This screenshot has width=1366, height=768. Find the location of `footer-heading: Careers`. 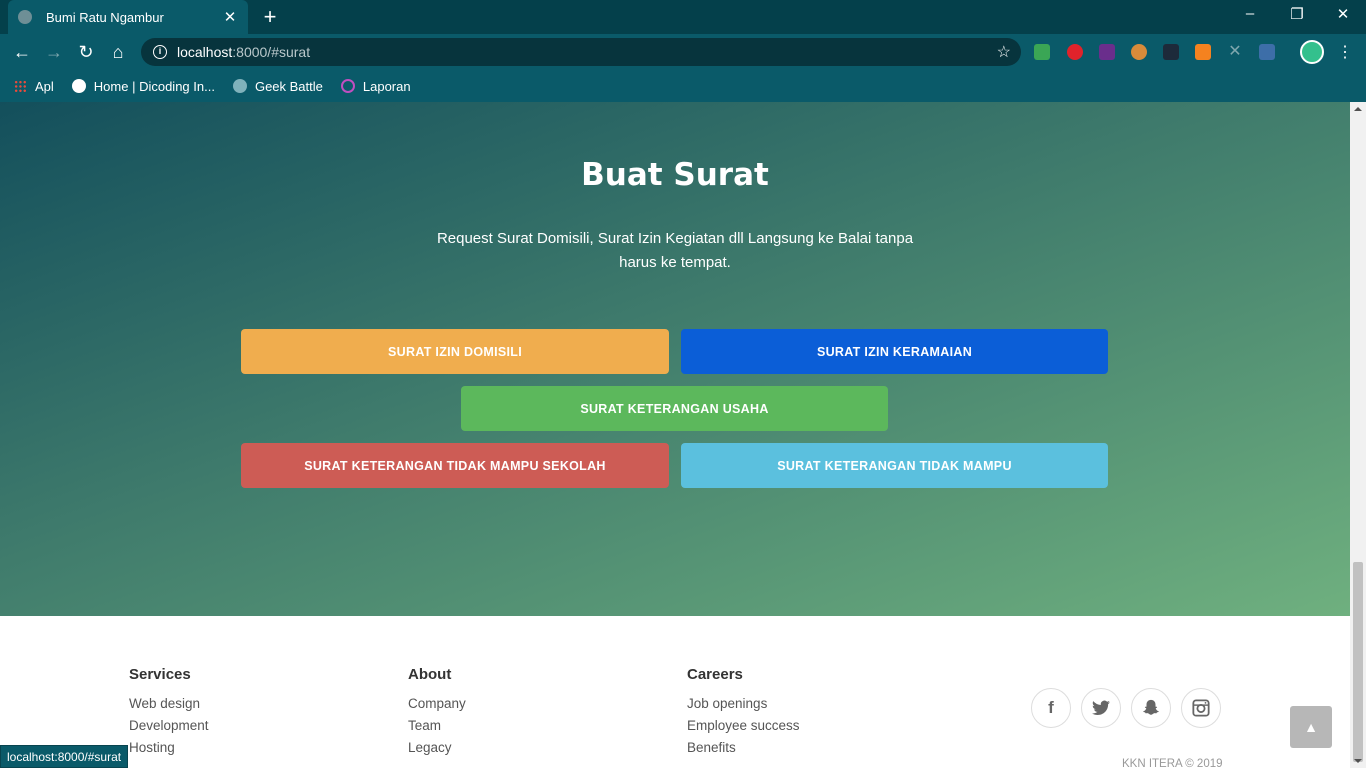

footer-heading: Careers is located at coordinates (715, 674).